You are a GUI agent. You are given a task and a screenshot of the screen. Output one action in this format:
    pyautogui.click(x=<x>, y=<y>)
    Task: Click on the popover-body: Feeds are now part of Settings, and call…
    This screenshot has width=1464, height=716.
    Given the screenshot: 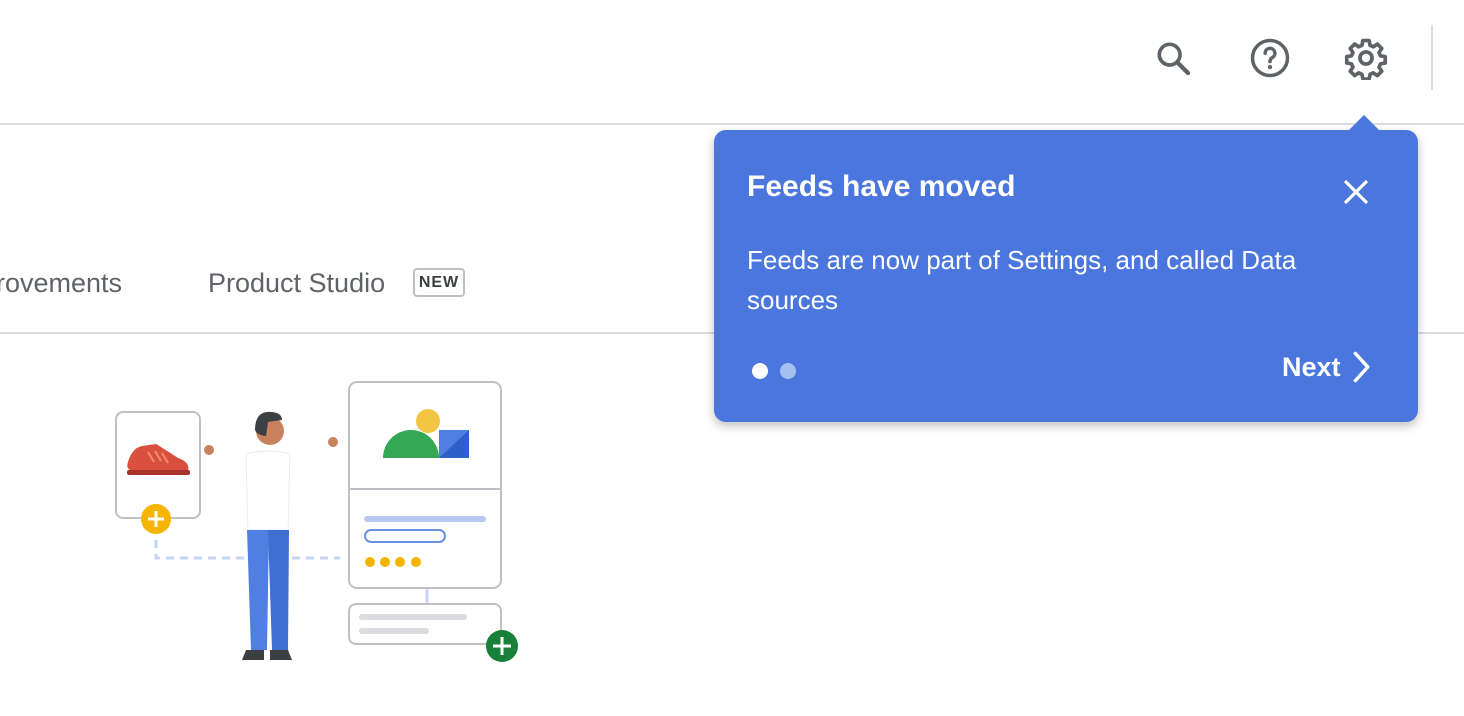 What is the action you would take?
    pyautogui.click(x=1022, y=280)
    